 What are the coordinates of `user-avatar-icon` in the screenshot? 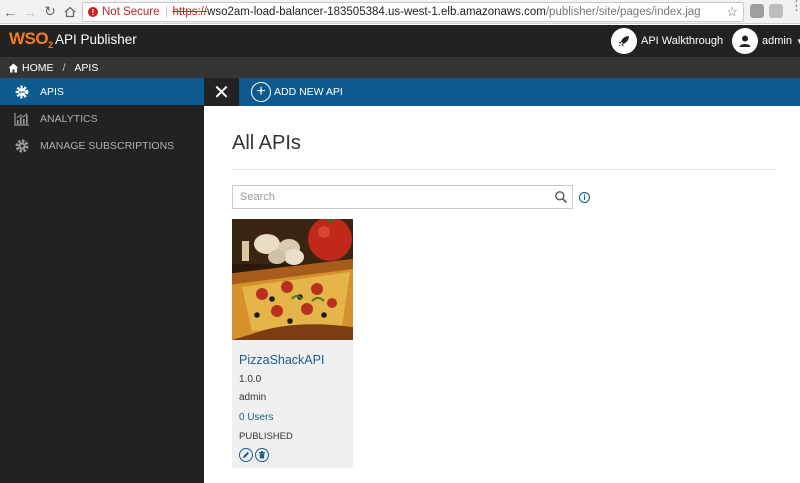 It's located at (745, 41).